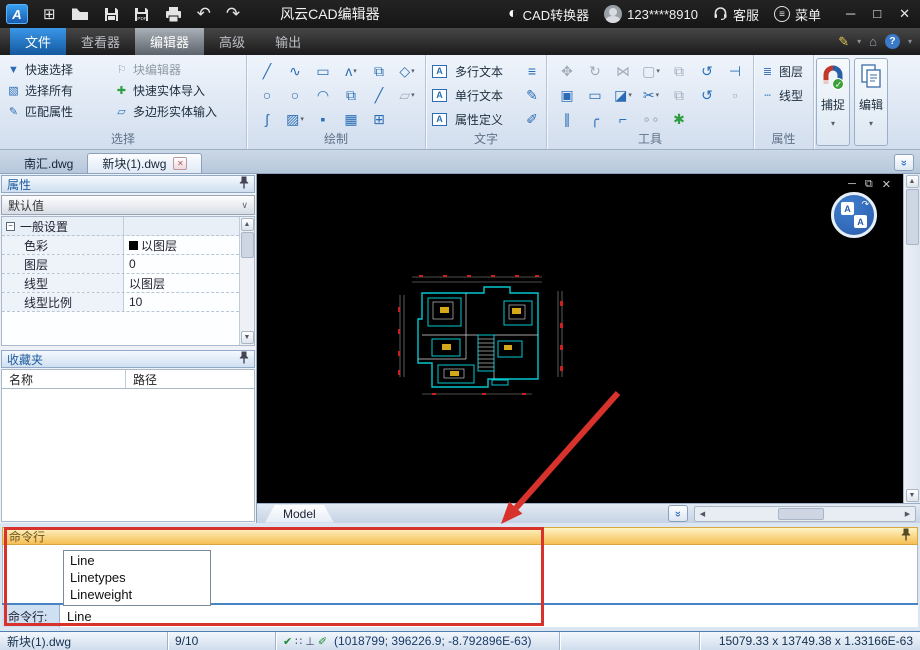 Image resolution: width=920 pixels, height=650 pixels. What do you see at coordinates (475, 71) in the screenshot?
I see `mtext-button: A 多行文本` at bounding box center [475, 71].